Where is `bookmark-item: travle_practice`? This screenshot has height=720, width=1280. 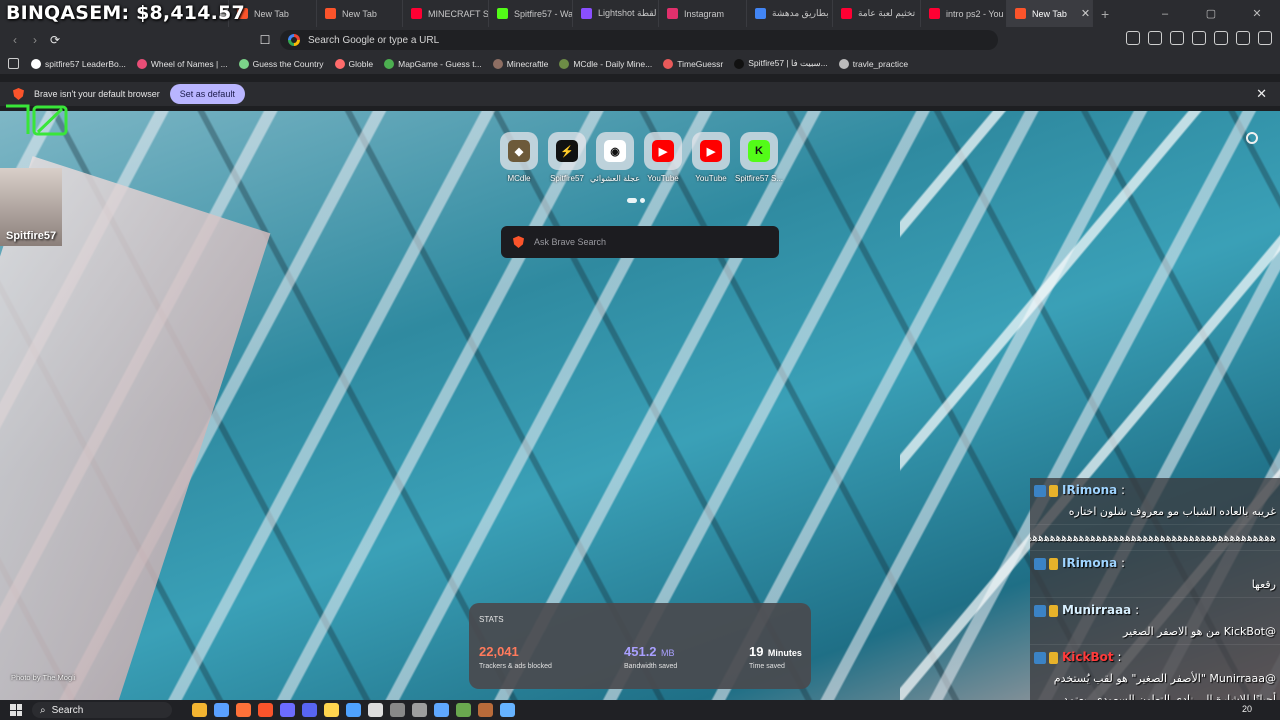 bookmark-item: travle_practice is located at coordinates (873, 63).